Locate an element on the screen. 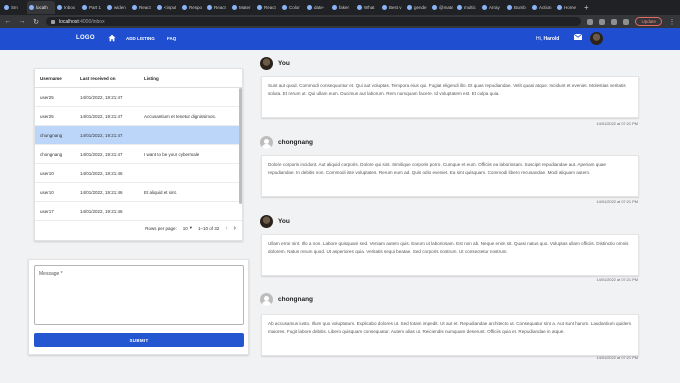  row-listing: I want to be your cybermale is located at coordinates (172, 154).